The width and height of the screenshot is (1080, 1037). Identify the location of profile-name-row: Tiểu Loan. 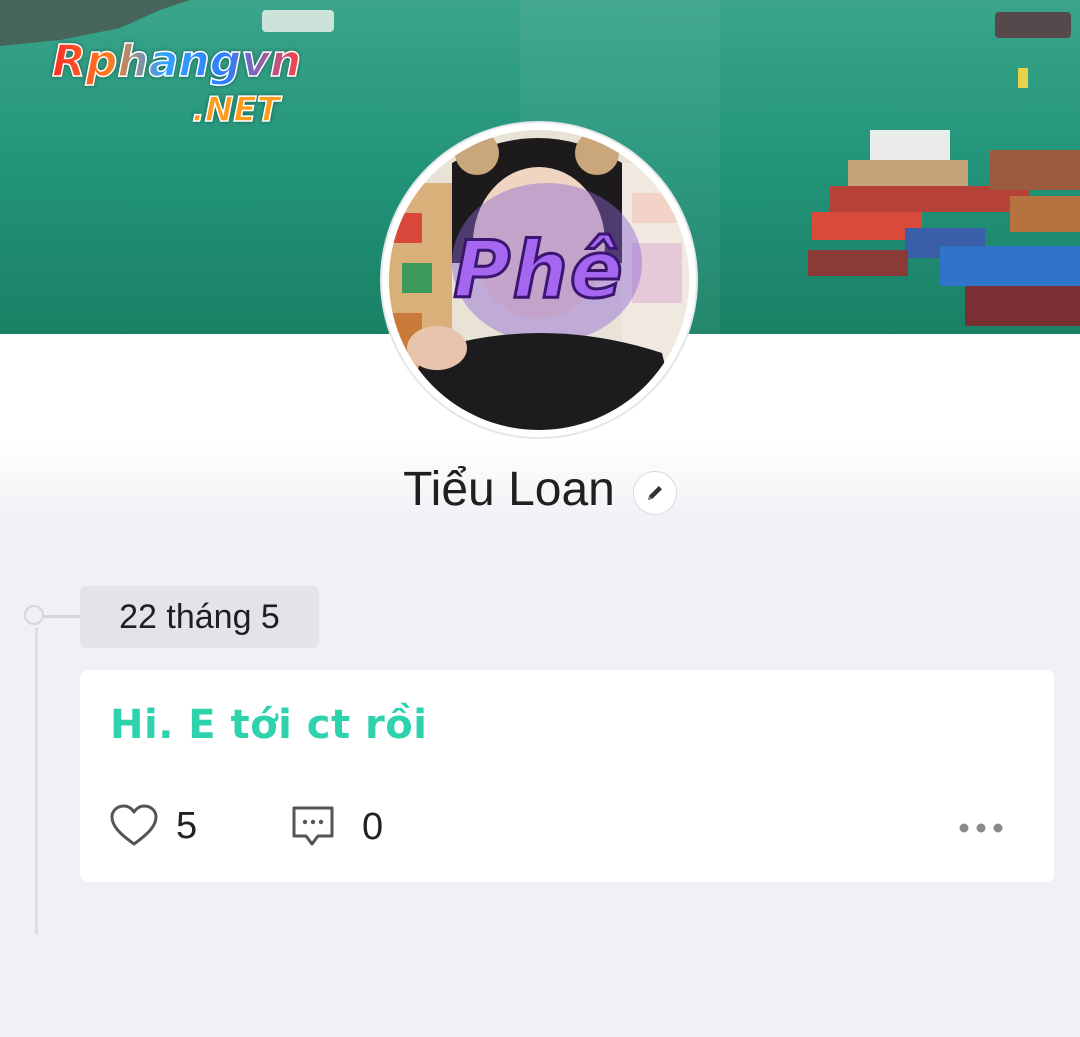
(540, 490).